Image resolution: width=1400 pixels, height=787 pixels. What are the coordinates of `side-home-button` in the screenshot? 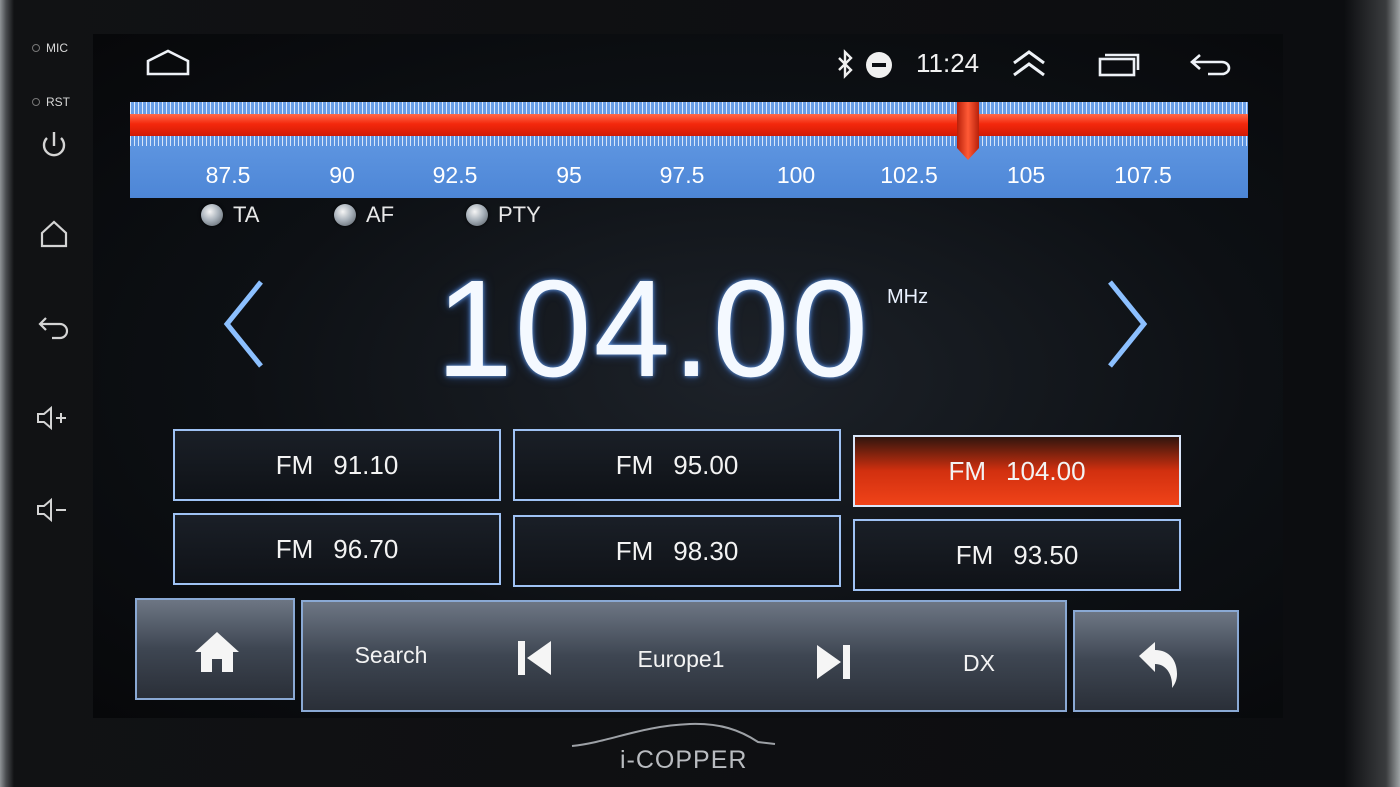 It's located at (54, 234).